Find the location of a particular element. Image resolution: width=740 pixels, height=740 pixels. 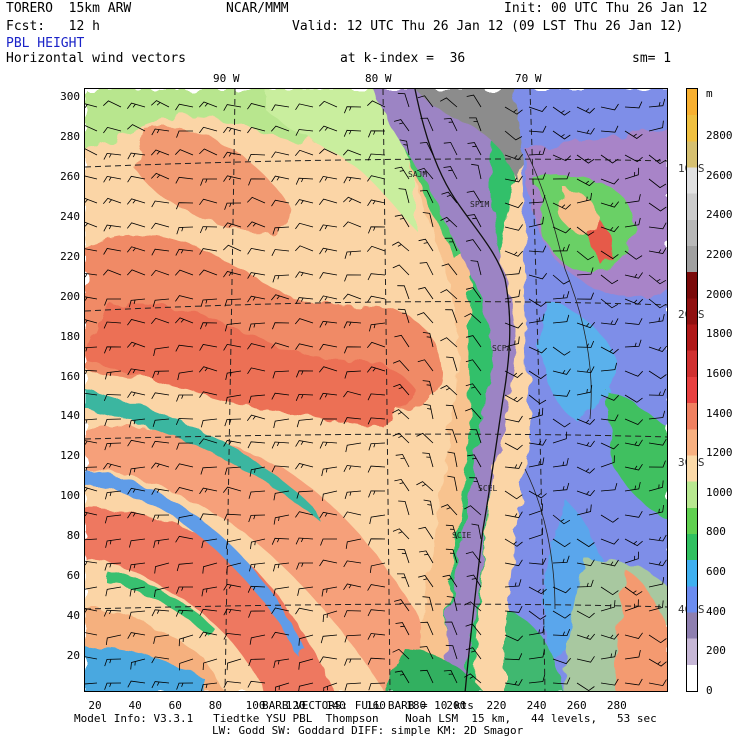

x-tick: 60 is located at coordinates (175, 705).